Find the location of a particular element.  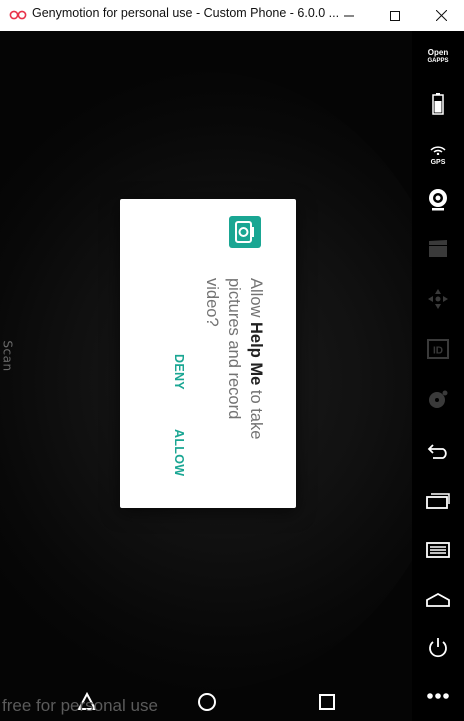

home-icon is located at coordinates (438, 600).